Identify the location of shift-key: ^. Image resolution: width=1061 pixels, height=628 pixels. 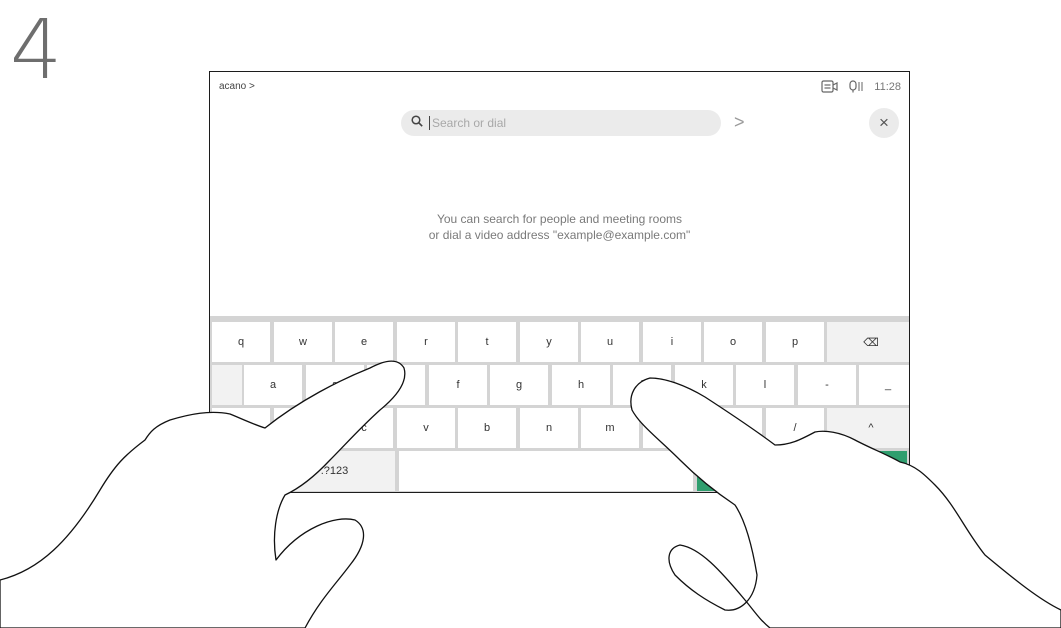
(868, 428).